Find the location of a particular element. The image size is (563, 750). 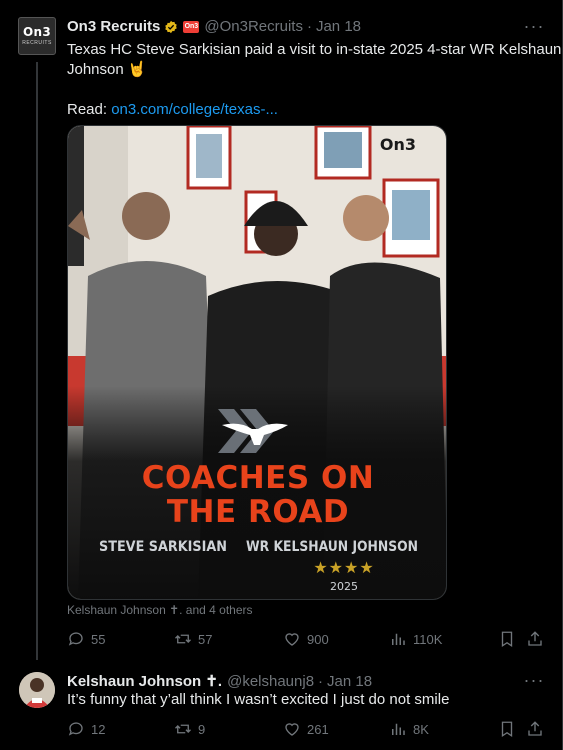

tweet1-action-bar: 55 57 900 110K is located at coordinates (307, 640).